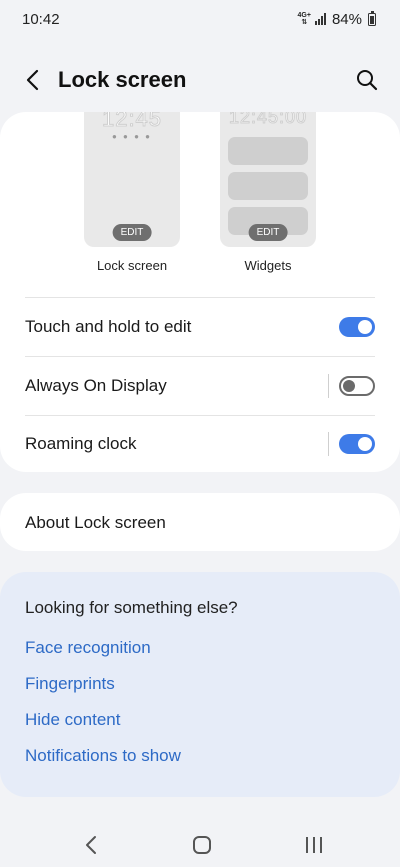 Image resolution: width=400 pixels, height=867 pixels. I want to click on app-header: Lock screen, so click(200, 80).